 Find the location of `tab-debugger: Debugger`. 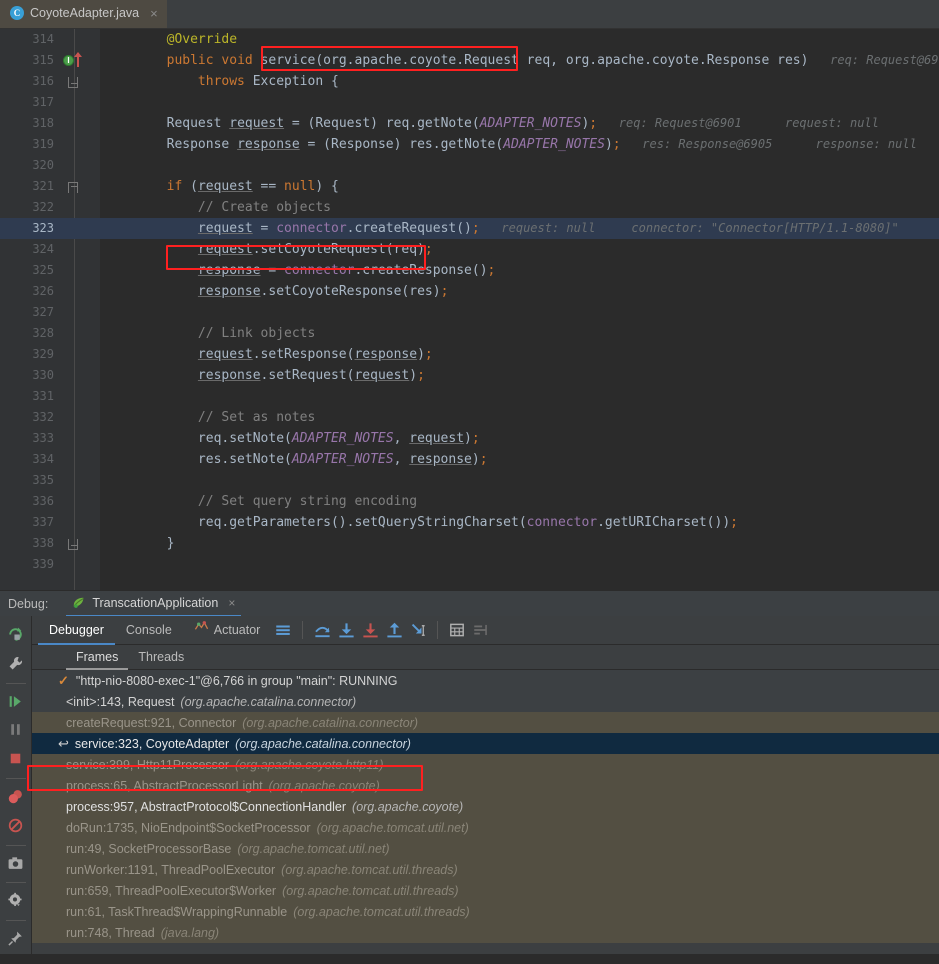

tab-debugger: Debugger is located at coordinates (76, 630).